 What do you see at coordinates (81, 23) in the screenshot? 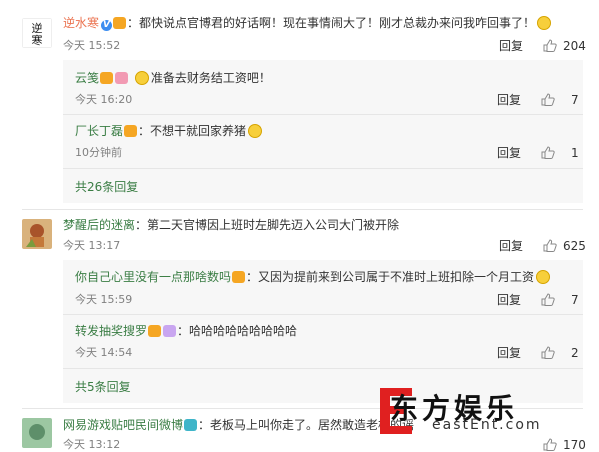
I see `username: 逆水寒` at bounding box center [81, 23].